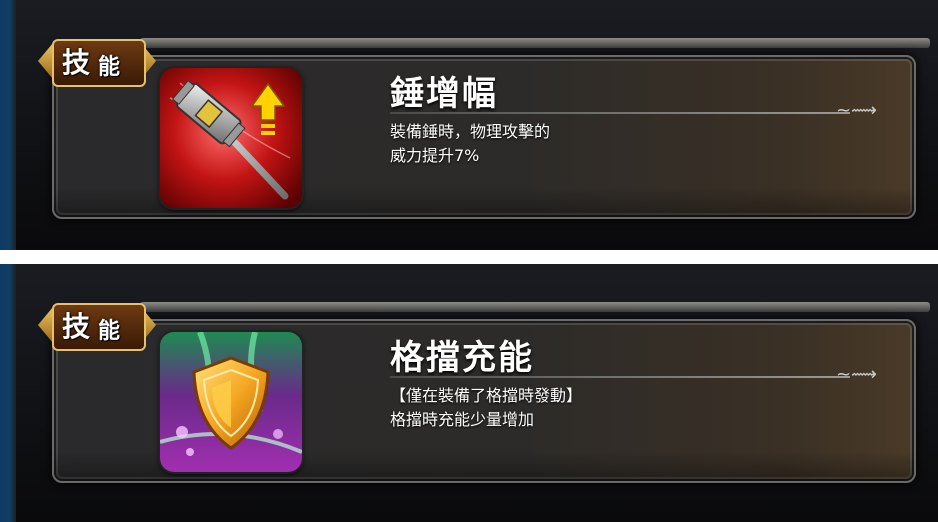 The width and height of the screenshot is (938, 522). What do you see at coordinates (470, 144) in the screenshot?
I see `skill-description: 裝備錘時，物理攻擊的 威力提升7%` at bounding box center [470, 144].